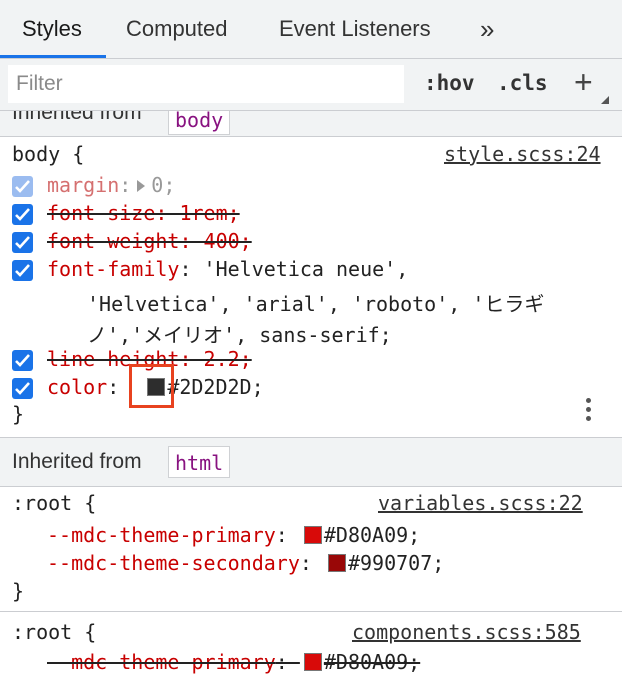 The width and height of the screenshot is (622, 674). Describe the element at coordinates (143, 213) in the screenshot. I see `prop-font-size-overridden: font-size: 1rem;` at that location.